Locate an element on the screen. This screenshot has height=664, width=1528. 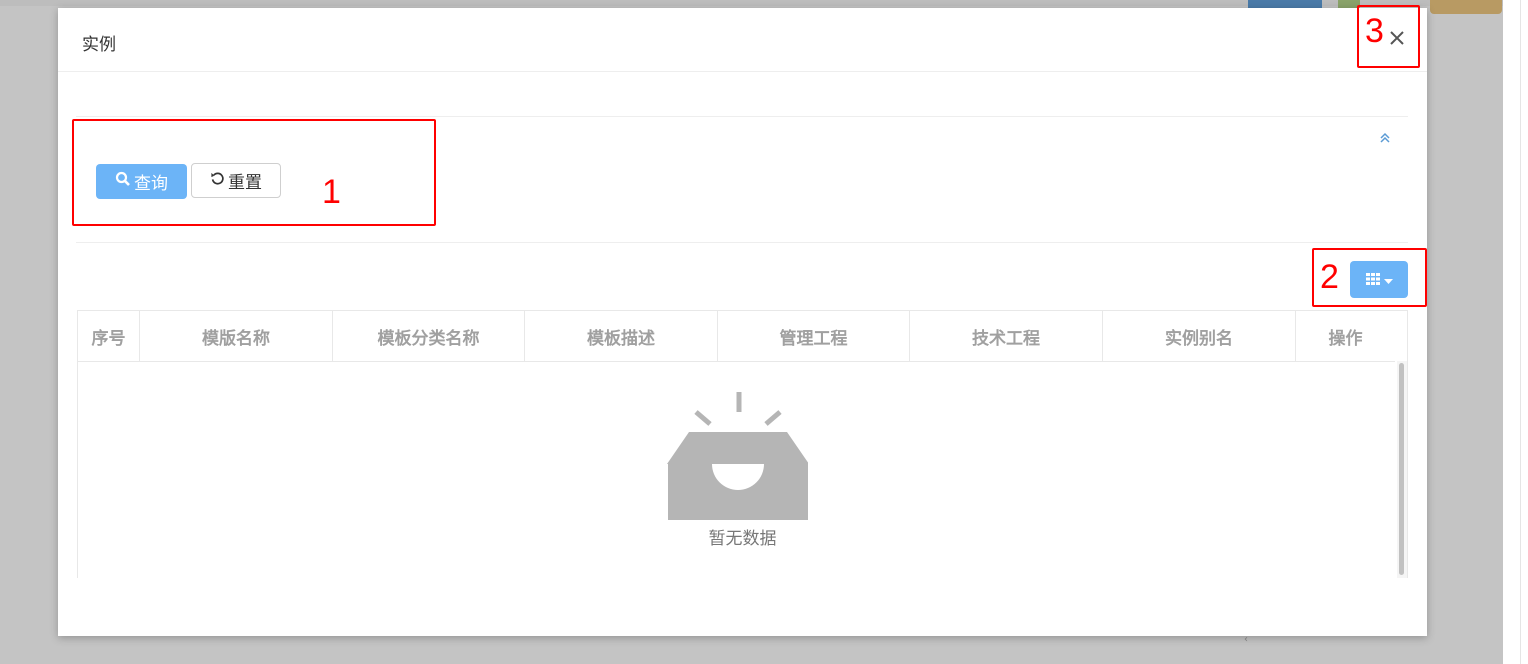
modal-title: 实例 is located at coordinates (99, 45).